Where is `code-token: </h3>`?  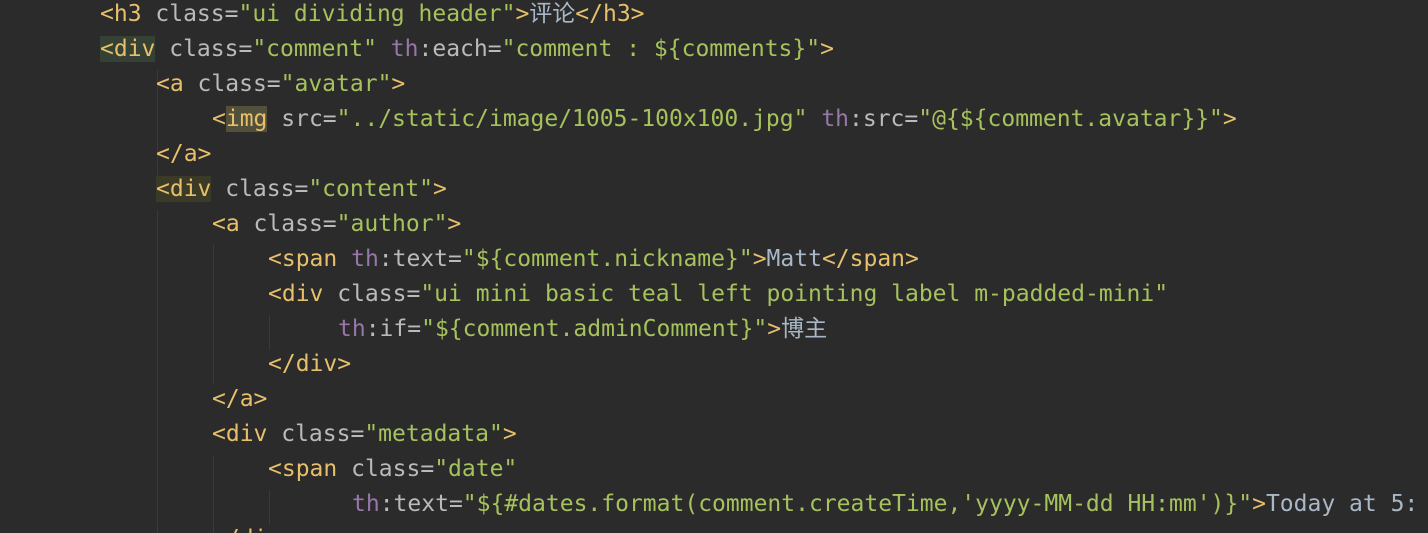
code-token: </h3> is located at coordinates (610, 14).